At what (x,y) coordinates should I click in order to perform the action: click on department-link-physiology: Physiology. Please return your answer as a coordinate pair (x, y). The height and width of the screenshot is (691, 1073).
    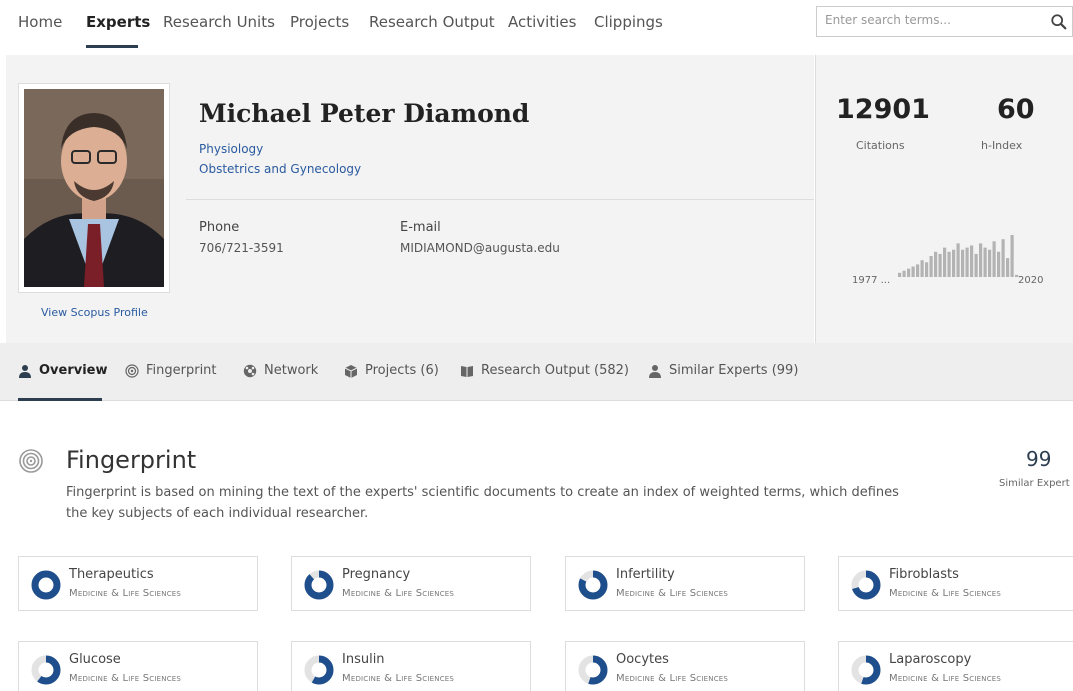
    Looking at the image, I should click on (231, 149).